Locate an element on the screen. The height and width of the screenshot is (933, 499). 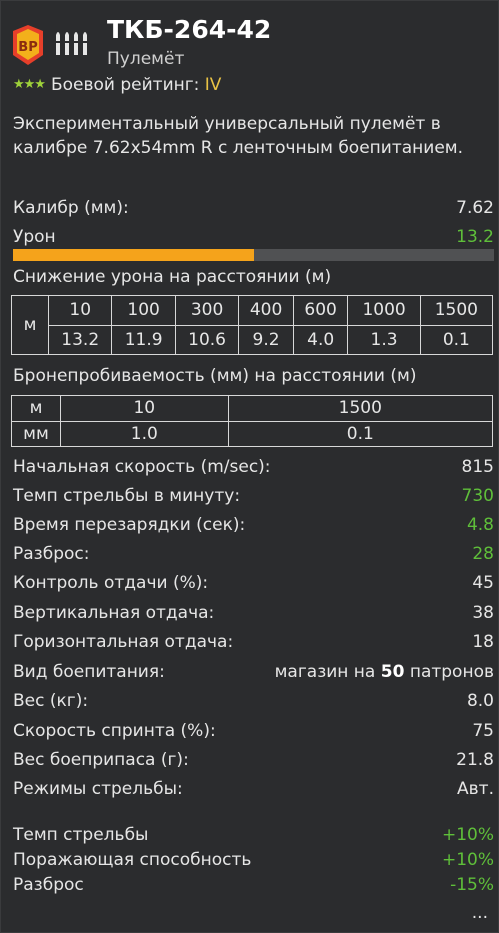
stat-value: 815 is located at coordinates (477, 467).